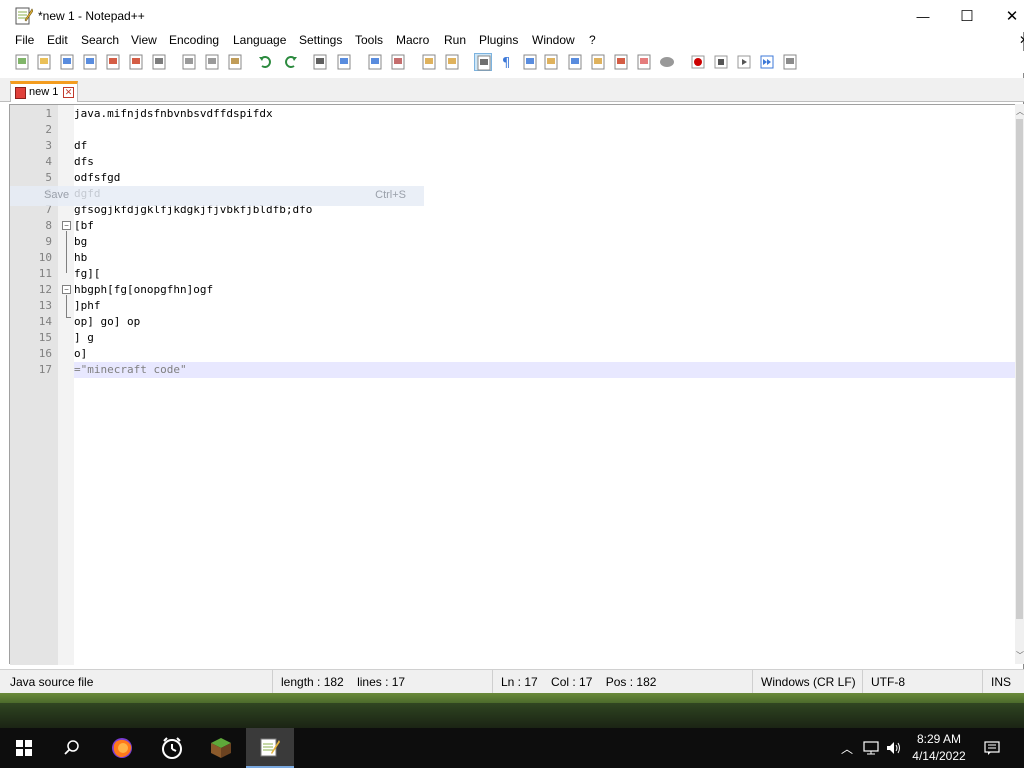  Describe the element at coordinates (122, 748) in the screenshot. I see `taskbar-firefox` at that location.